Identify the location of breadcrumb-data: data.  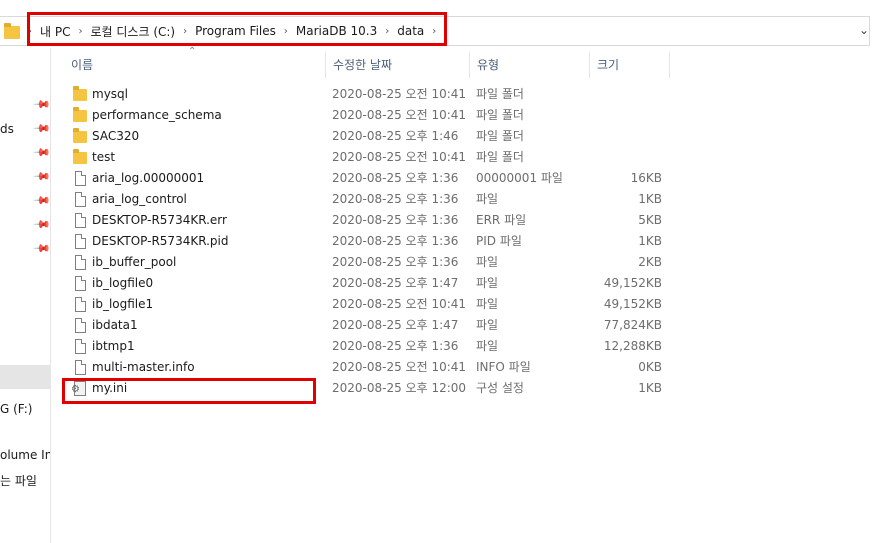
(410, 31).